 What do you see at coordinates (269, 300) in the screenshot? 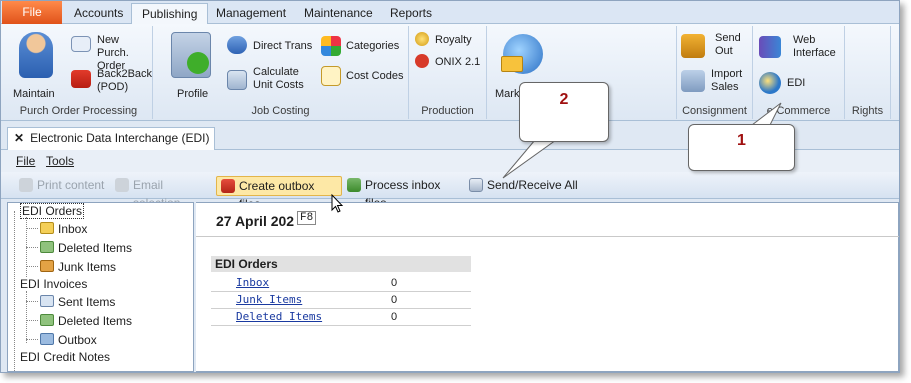
I see `link-junk-items: Junk Items` at bounding box center [269, 300].